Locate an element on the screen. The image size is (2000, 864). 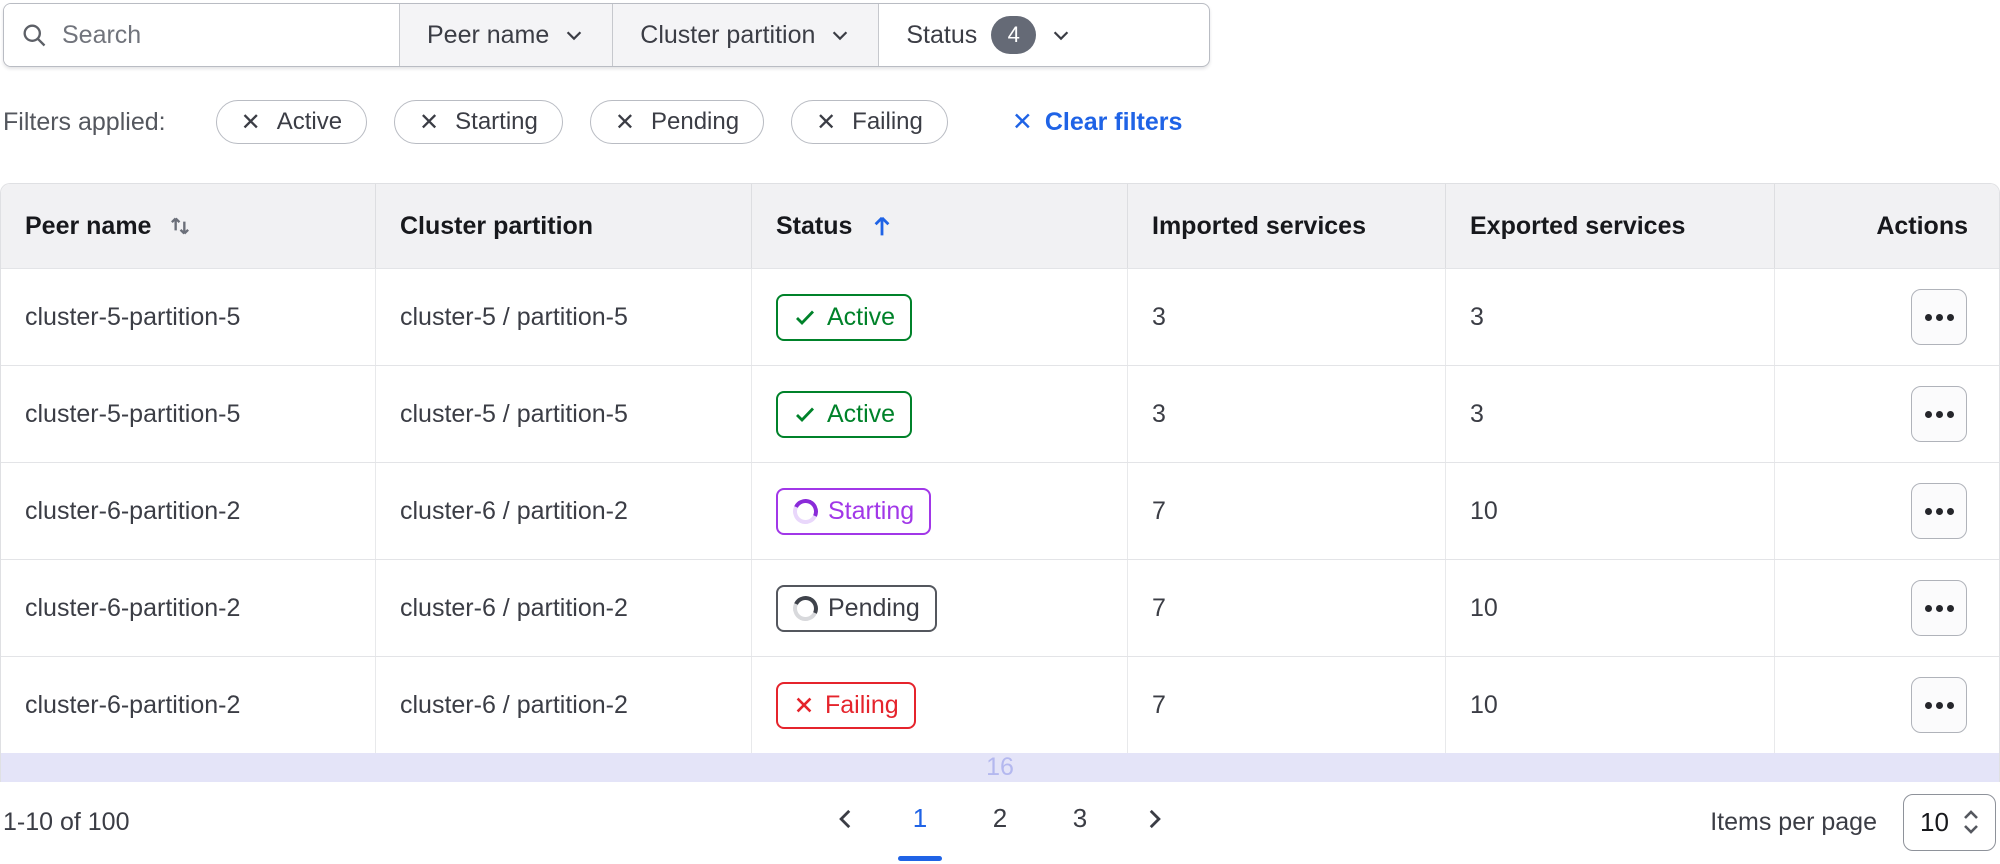
partial-row: 16 is located at coordinates (1000, 767).